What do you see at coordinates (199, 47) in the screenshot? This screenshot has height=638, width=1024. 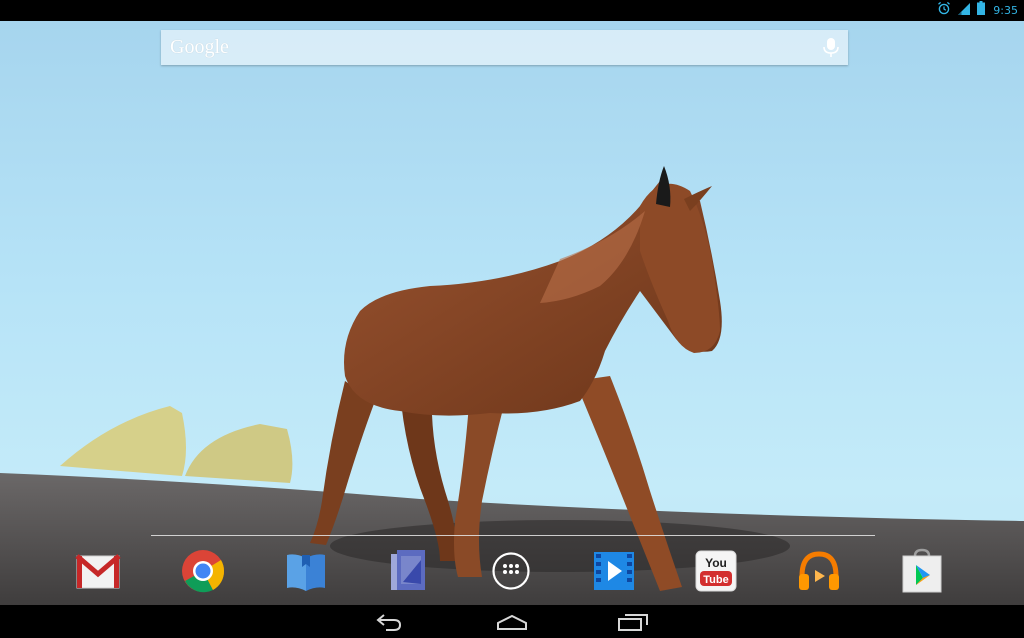 I see `google-logo: Google` at bounding box center [199, 47].